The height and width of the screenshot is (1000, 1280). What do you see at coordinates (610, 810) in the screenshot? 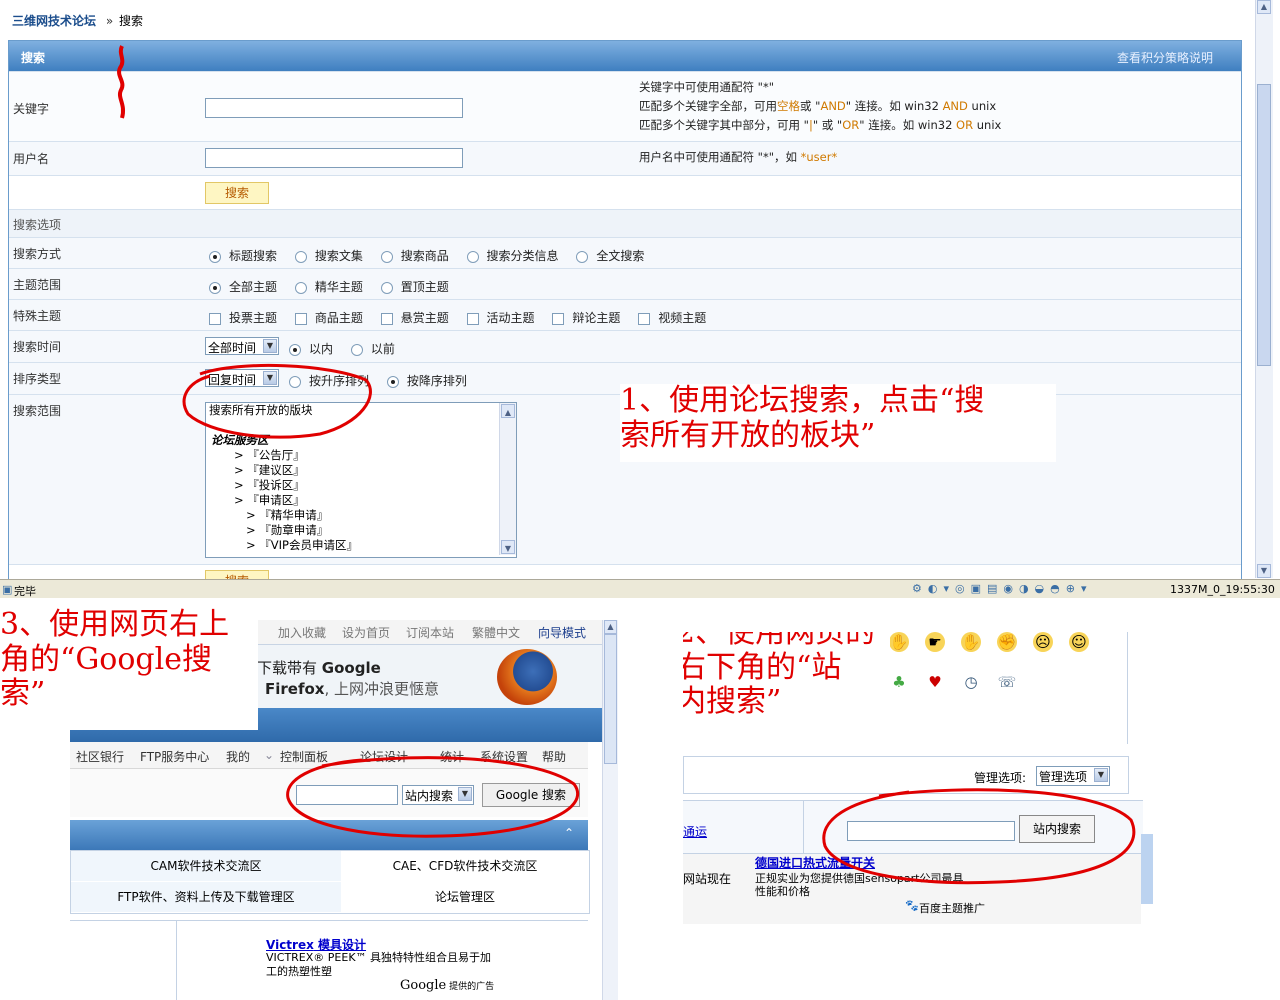
I see `bl-scrollbar: ▲` at bounding box center [610, 810].